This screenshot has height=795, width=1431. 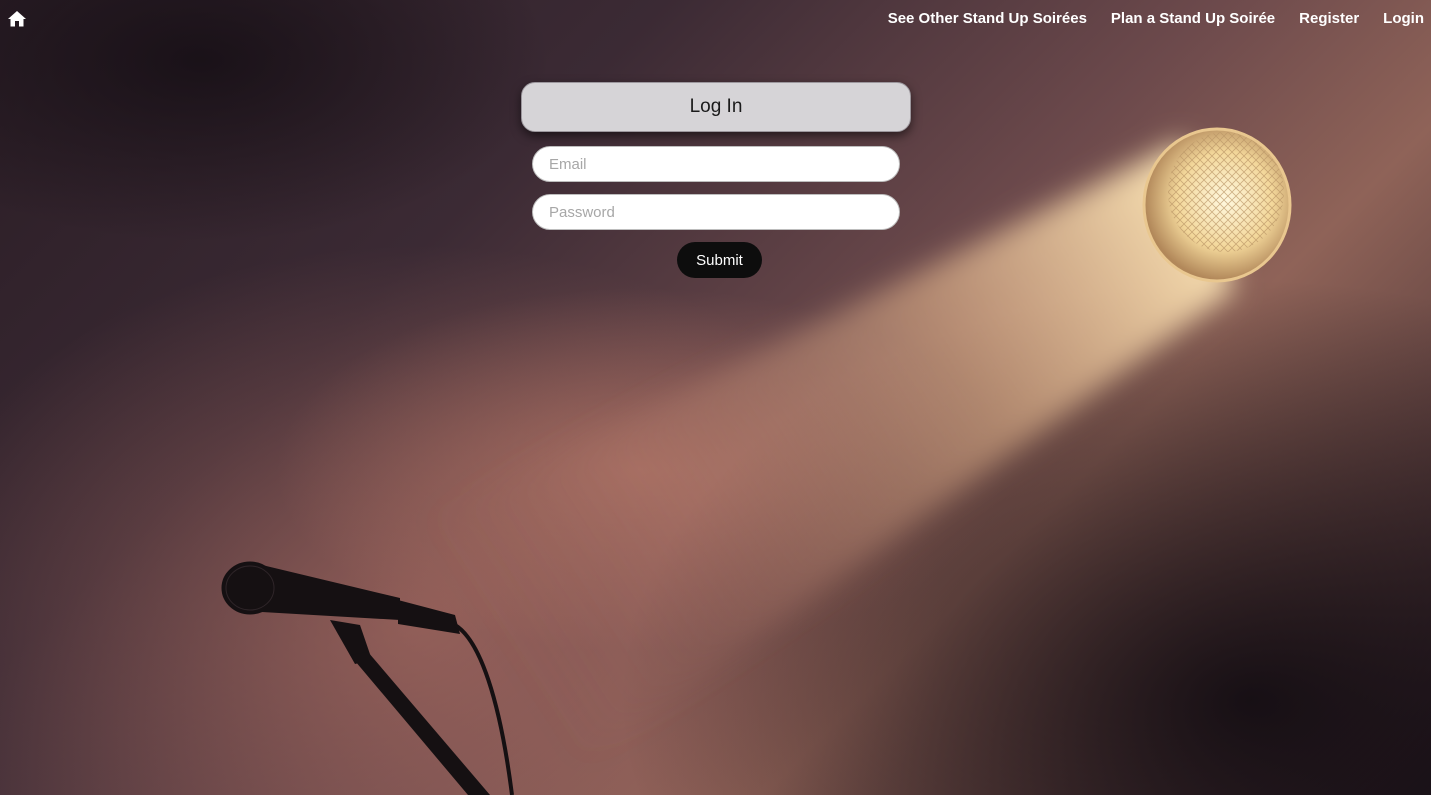 What do you see at coordinates (716, 212) in the screenshot?
I see `password-field` at bounding box center [716, 212].